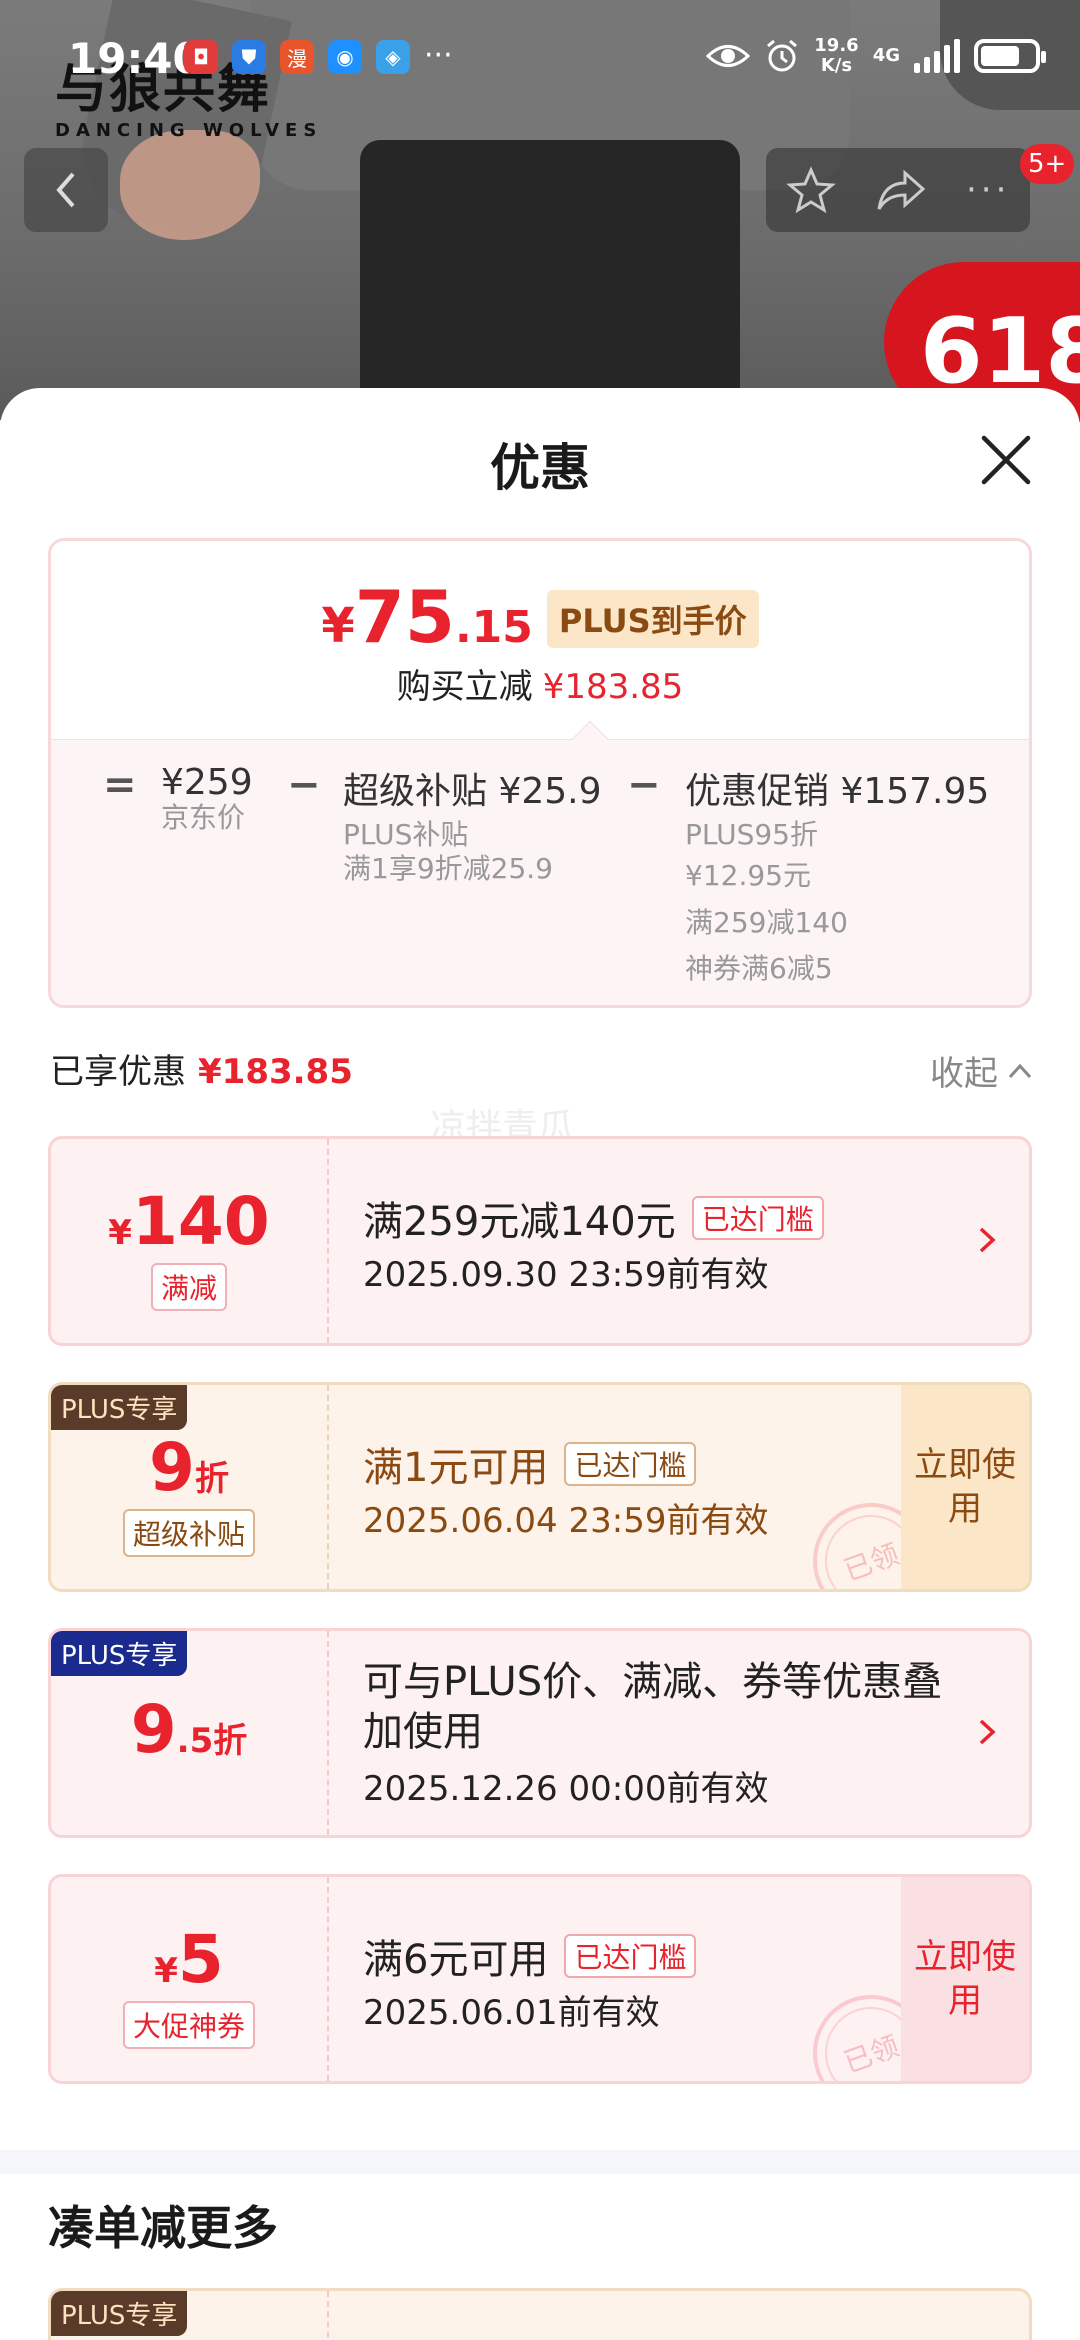  What do you see at coordinates (406, 834) in the screenshot?
I see `subsidy-line: PLUS补贴` at bounding box center [406, 834].